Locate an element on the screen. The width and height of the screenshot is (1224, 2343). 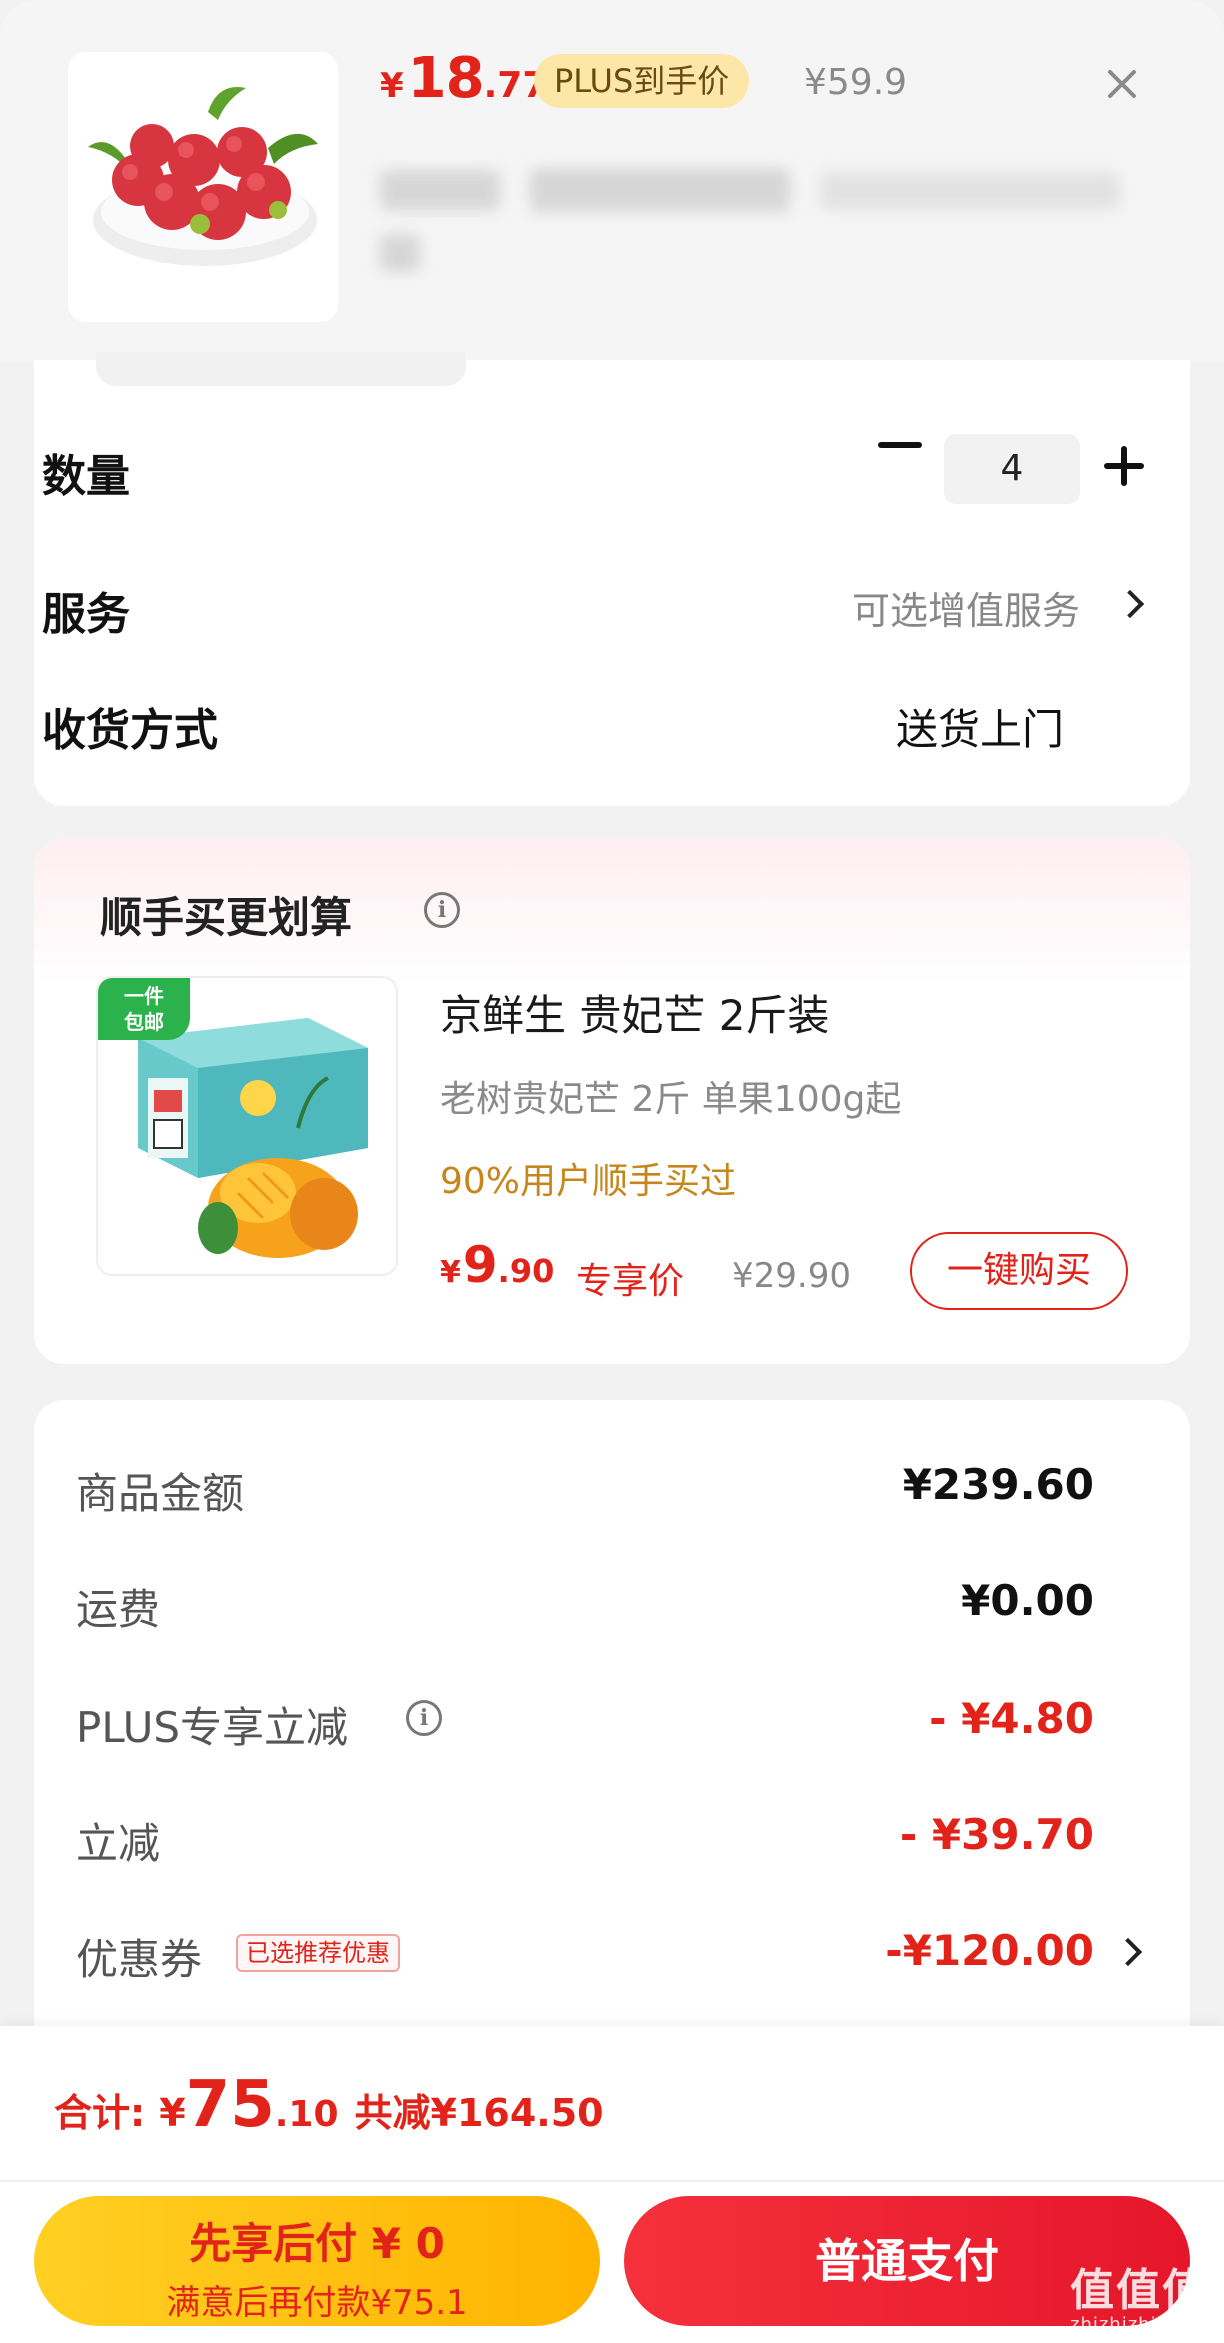
quantity-increase-button is located at coordinates (1124, 466).